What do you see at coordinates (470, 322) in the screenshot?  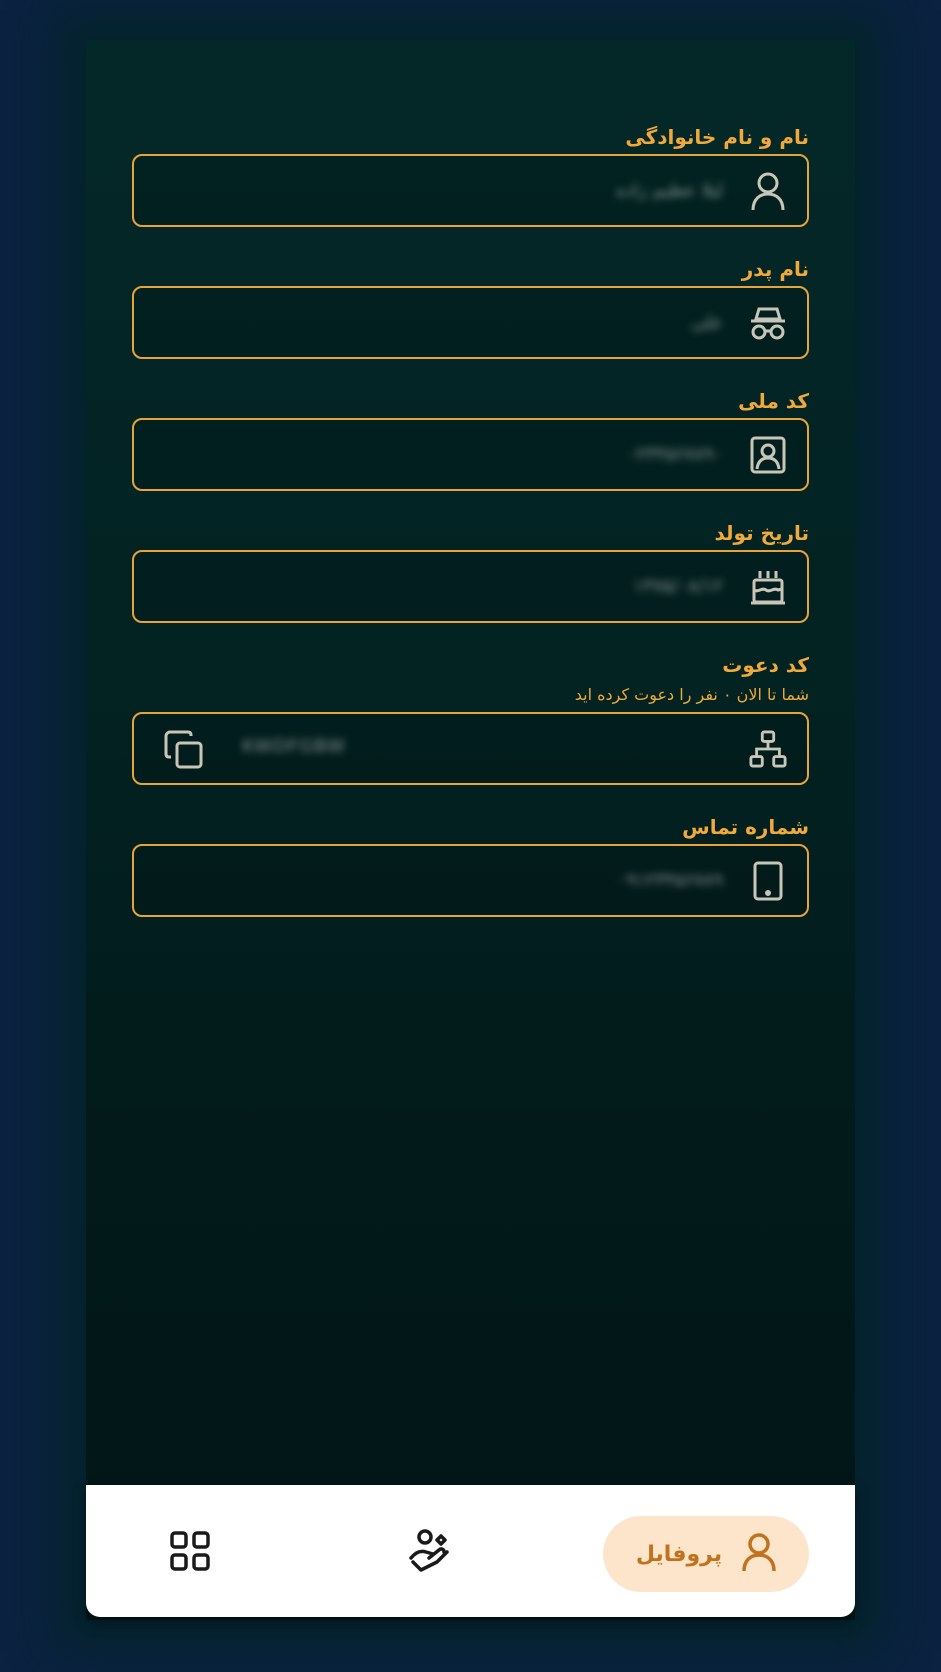 I see `father-name-input: علی` at bounding box center [470, 322].